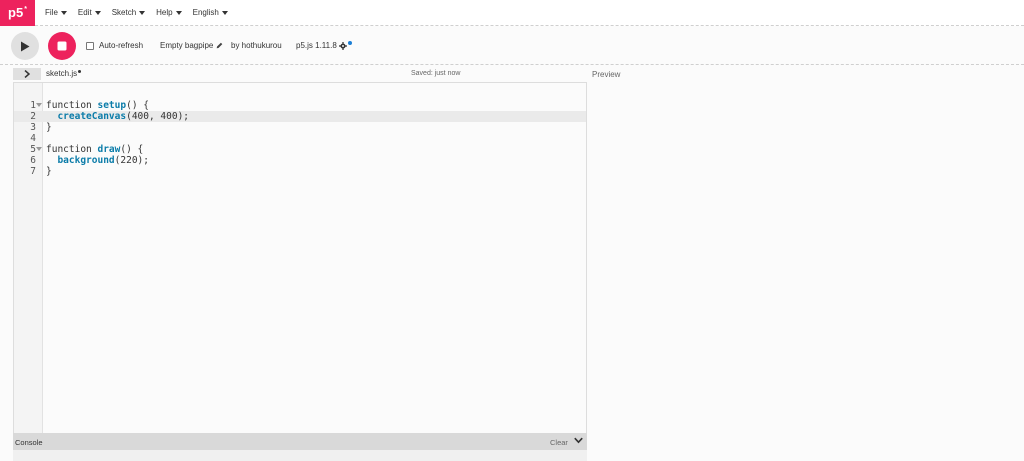 This screenshot has width=1024, height=461. Describe the element at coordinates (51, 12) in the screenshot. I see `menu-file-label: File` at that location.